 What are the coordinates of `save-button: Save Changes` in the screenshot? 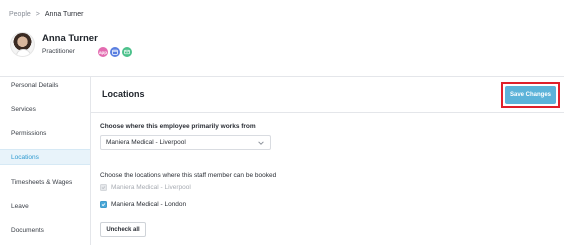 It's located at (530, 95).